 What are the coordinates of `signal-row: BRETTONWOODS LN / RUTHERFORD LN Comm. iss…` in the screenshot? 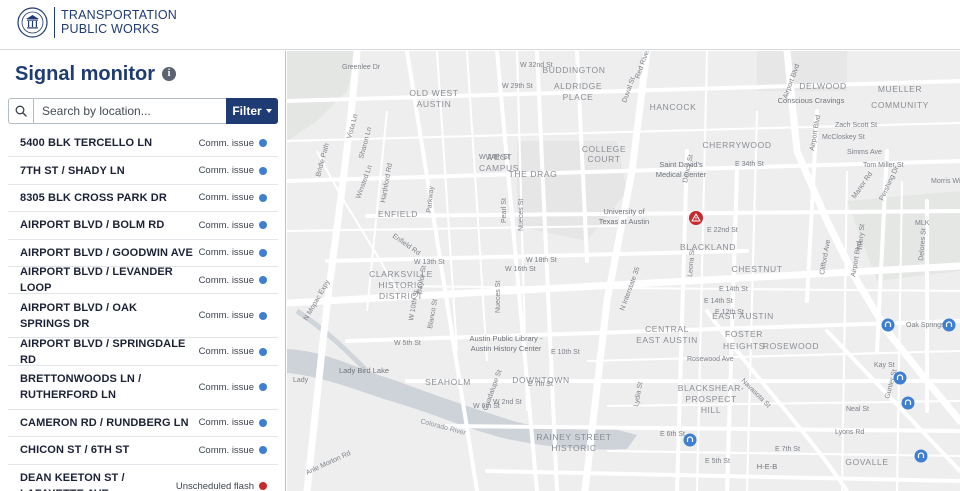 It's located at (143, 388).